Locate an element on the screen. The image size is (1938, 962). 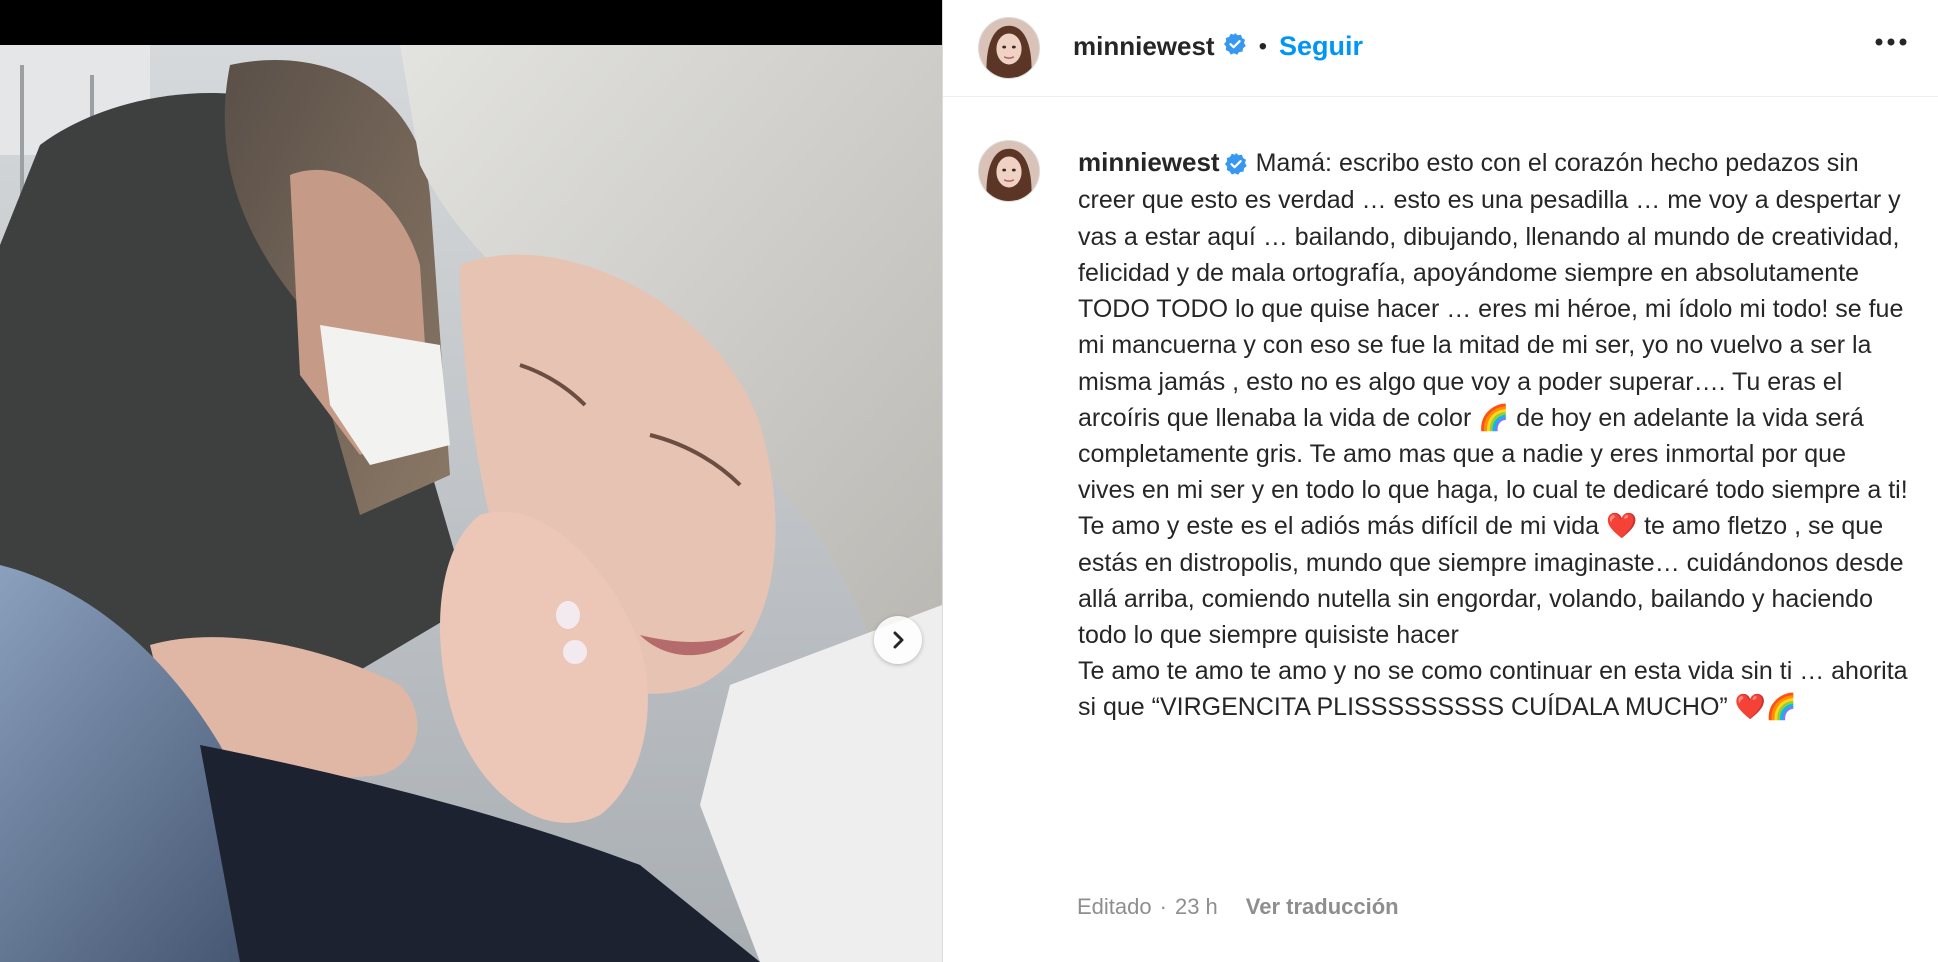
next-image-button is located at coordinates (898, 640).